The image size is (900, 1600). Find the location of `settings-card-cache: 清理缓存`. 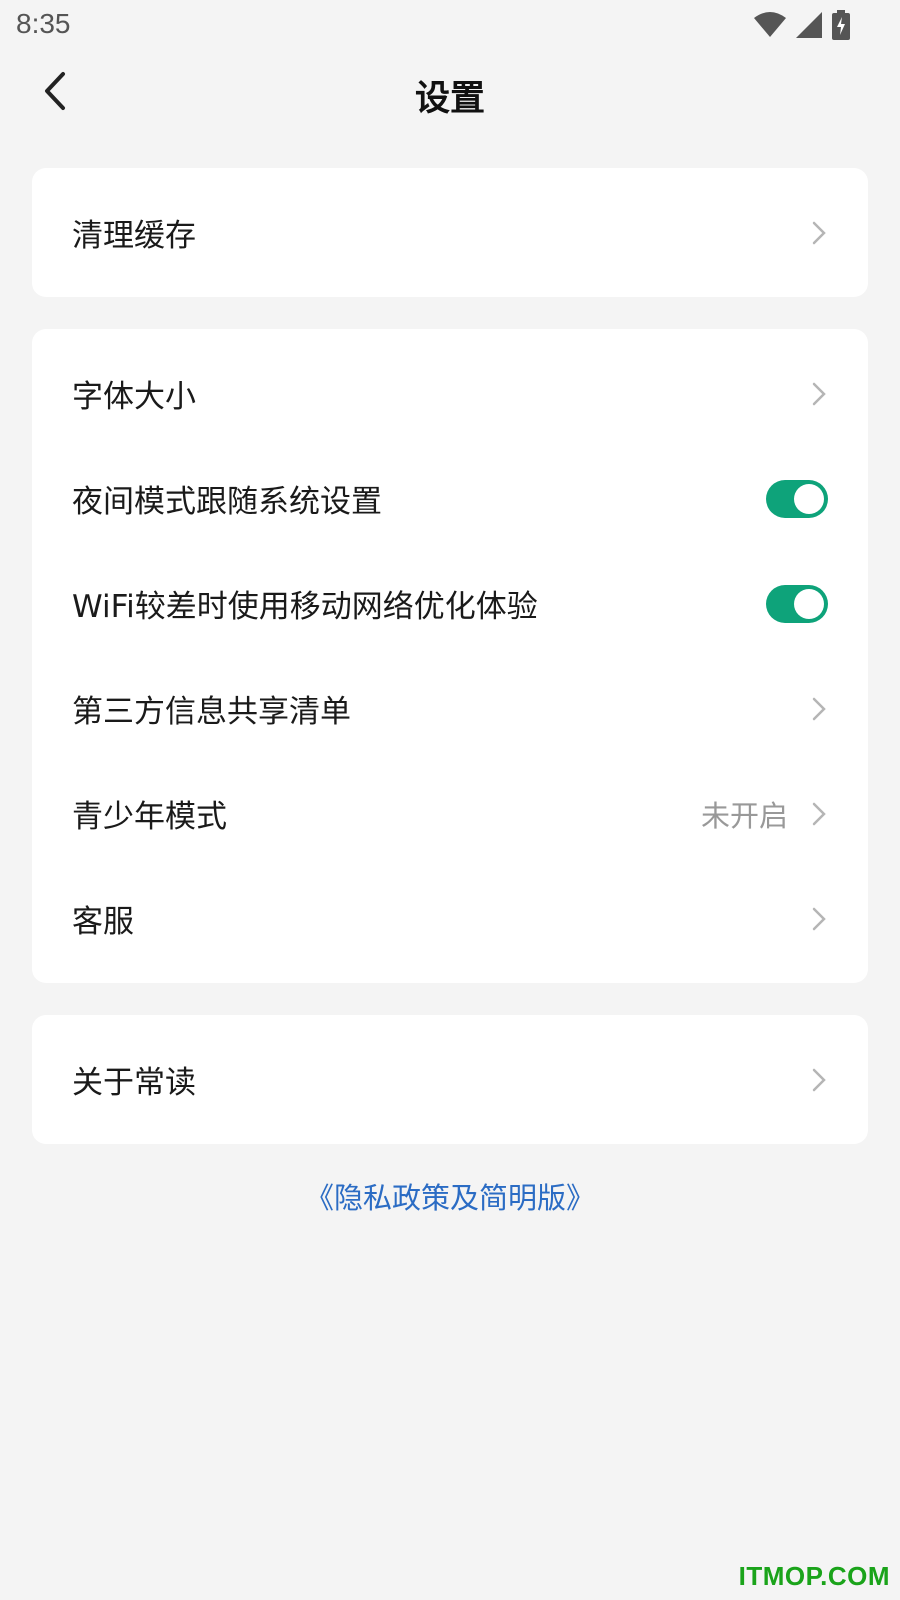

settings-card-cache: 清理缓存 is located at coordinates (450, 232).